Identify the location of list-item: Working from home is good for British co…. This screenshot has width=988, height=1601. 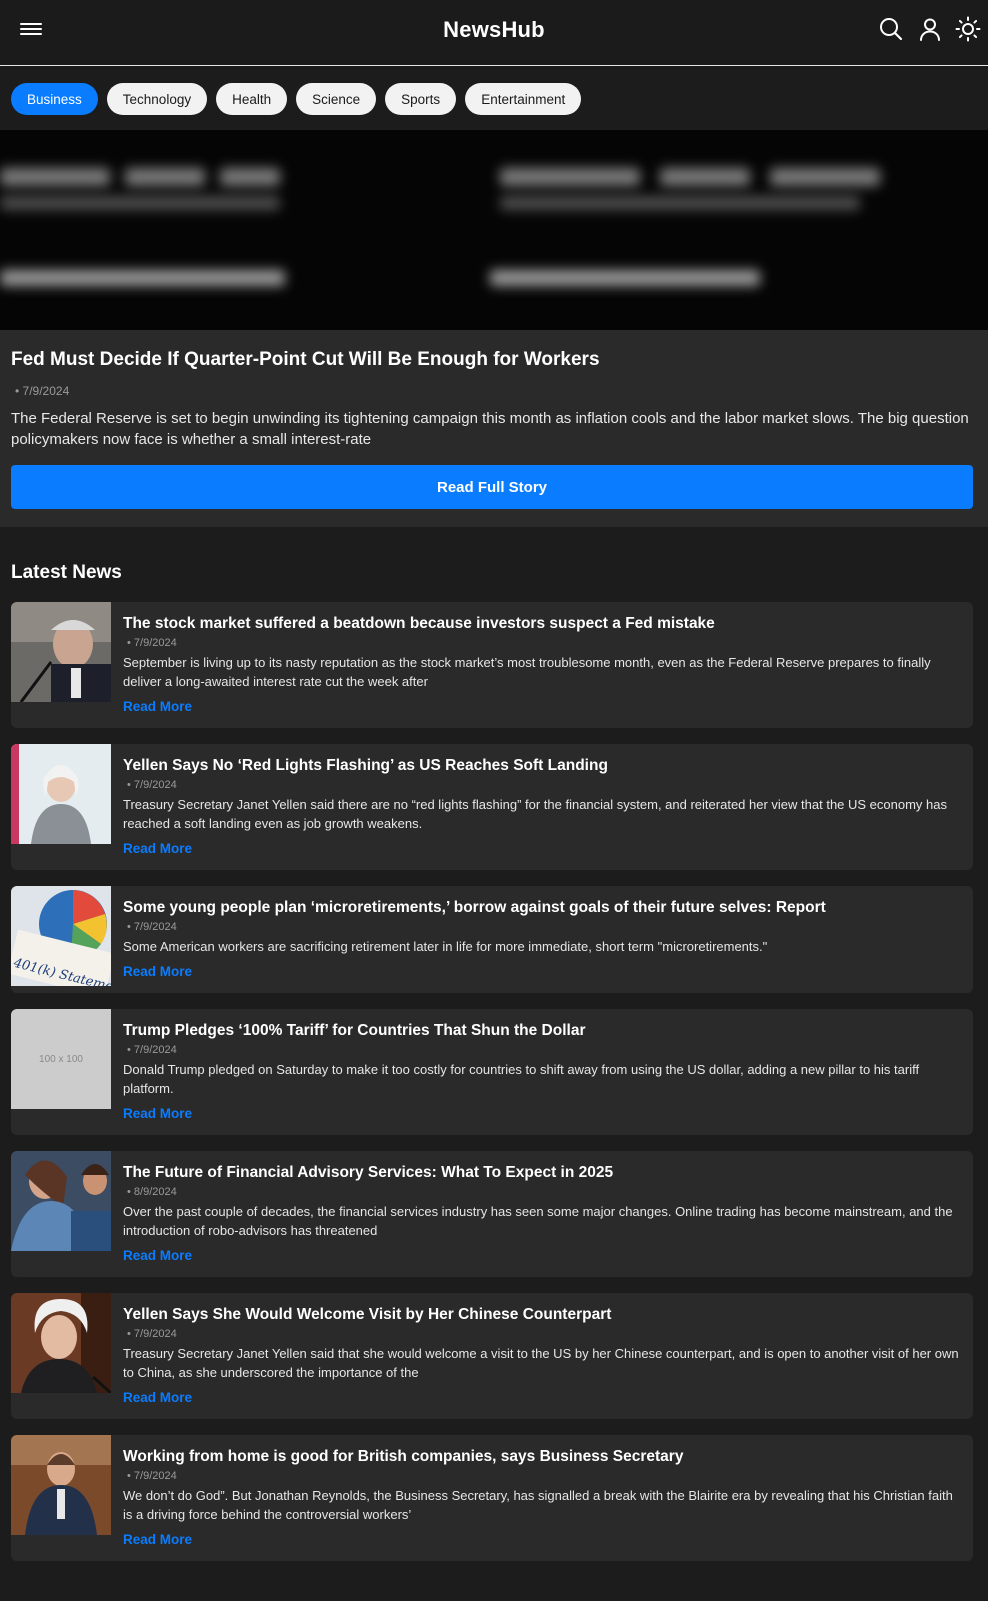
(492, 1498).